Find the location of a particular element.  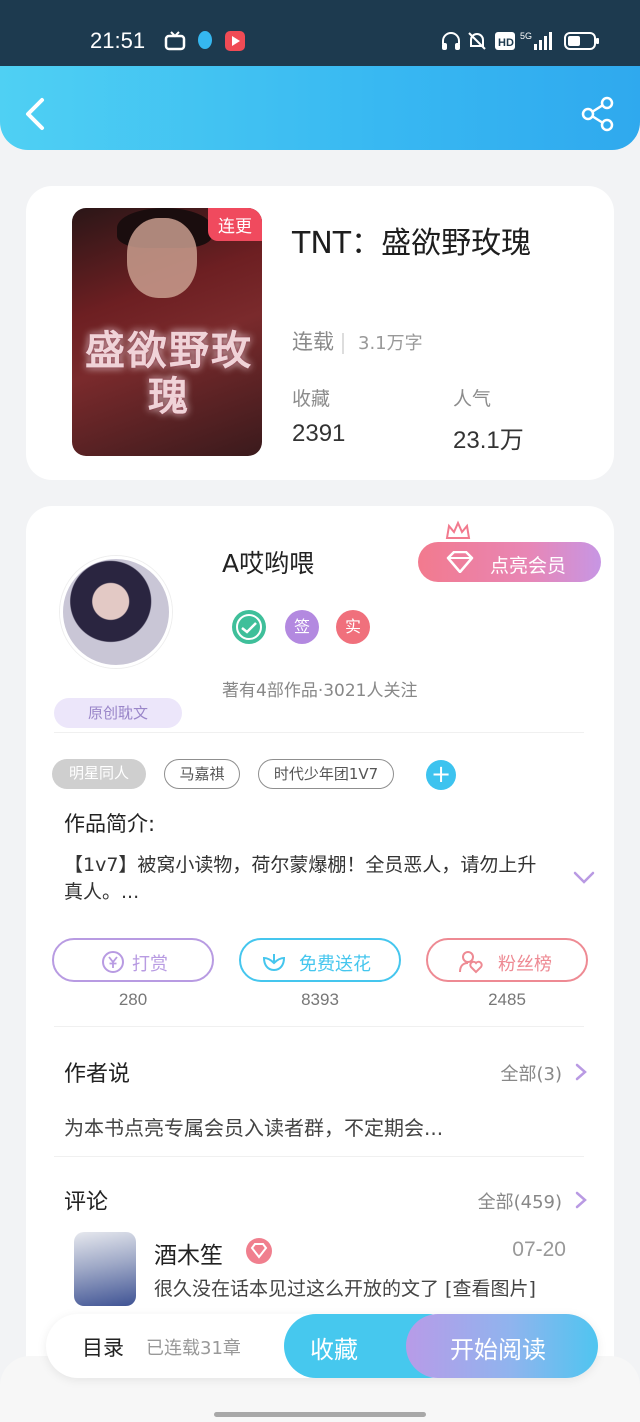

flower-icon is located at coordinates (274, 963).